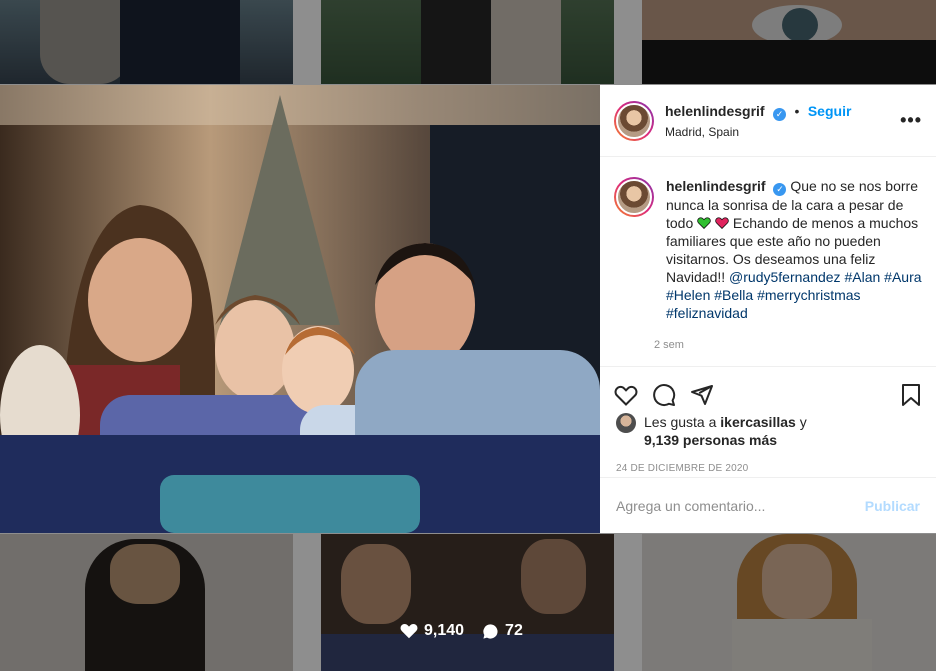 The height and width of the screenshot is (671, 936). Describe the element at coordinates (146, 602) in the screenshot. I see `grid-photo-bottom-left` at that location.